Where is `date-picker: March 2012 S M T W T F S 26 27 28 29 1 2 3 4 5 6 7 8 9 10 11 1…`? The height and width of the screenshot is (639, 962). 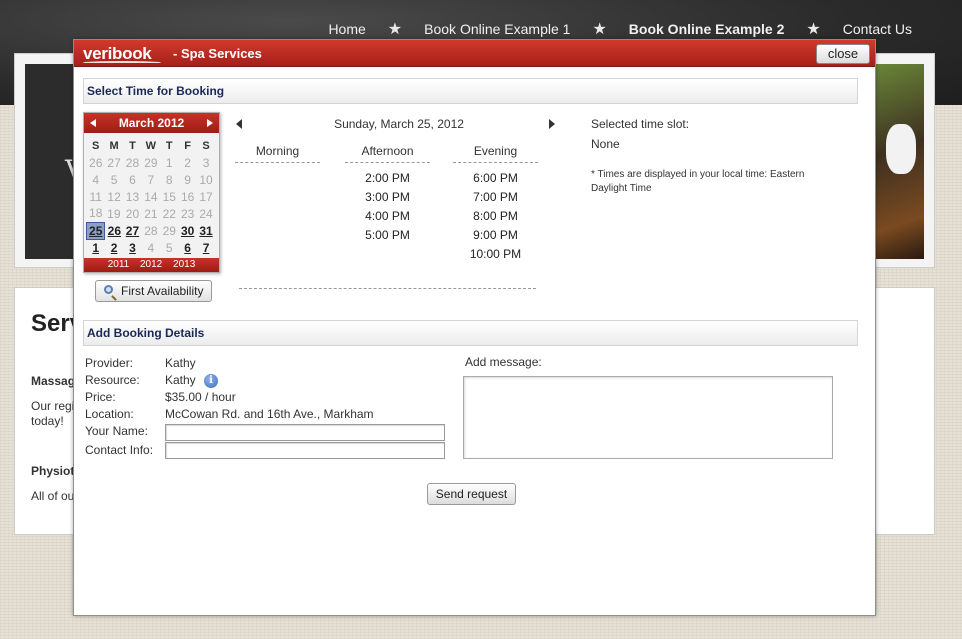 date-picker: March 2012 S M T W T F S 26 27 28 29 1 2 3 4 5 6 7 8 9 10 11 1… is located at coordinates (151, 192).